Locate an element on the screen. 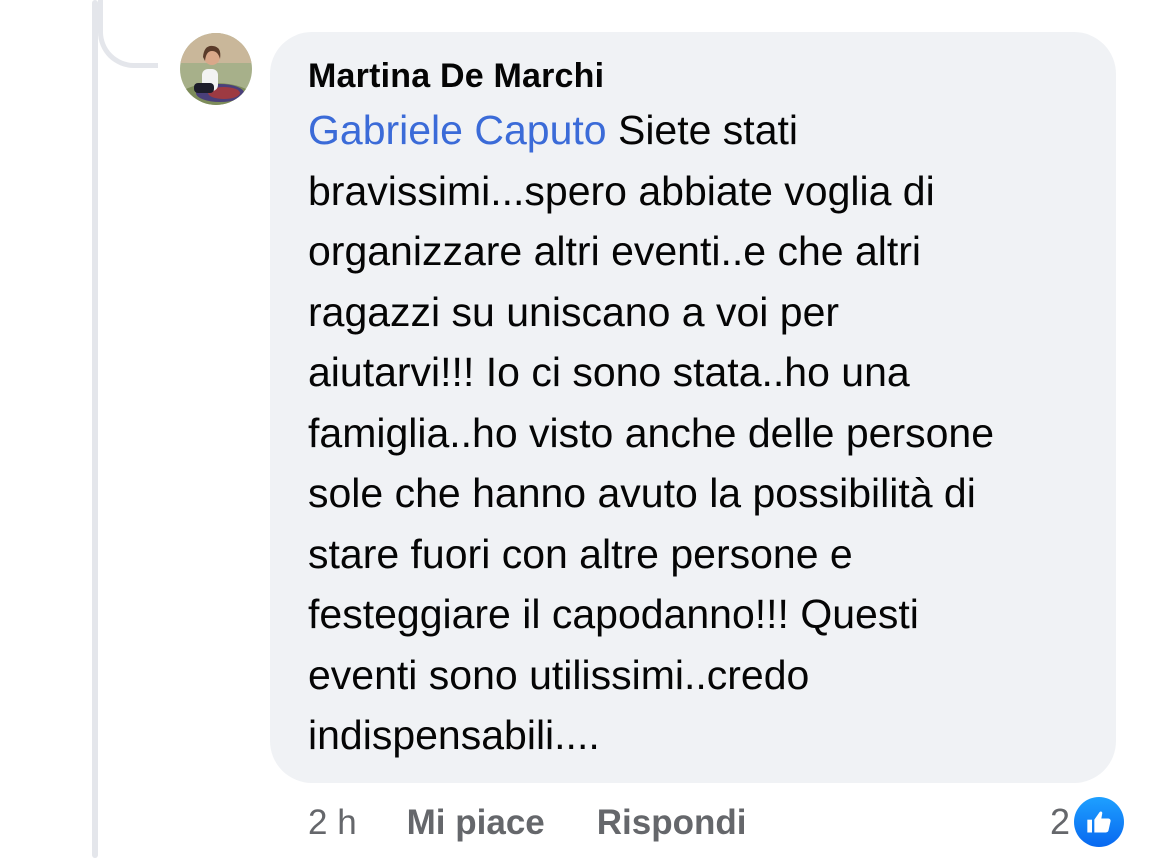 This screenshot has width=1170, height=858. avatar is located at coordinates (216, 69).